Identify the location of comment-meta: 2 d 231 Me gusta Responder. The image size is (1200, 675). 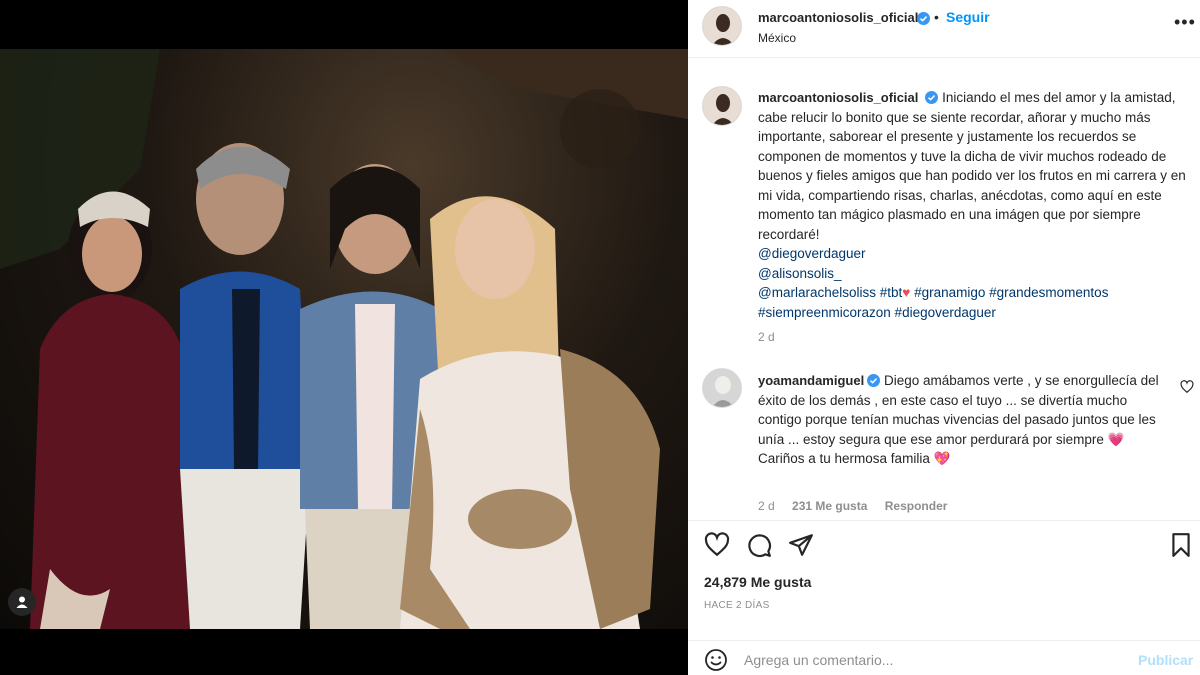
(859, 506).